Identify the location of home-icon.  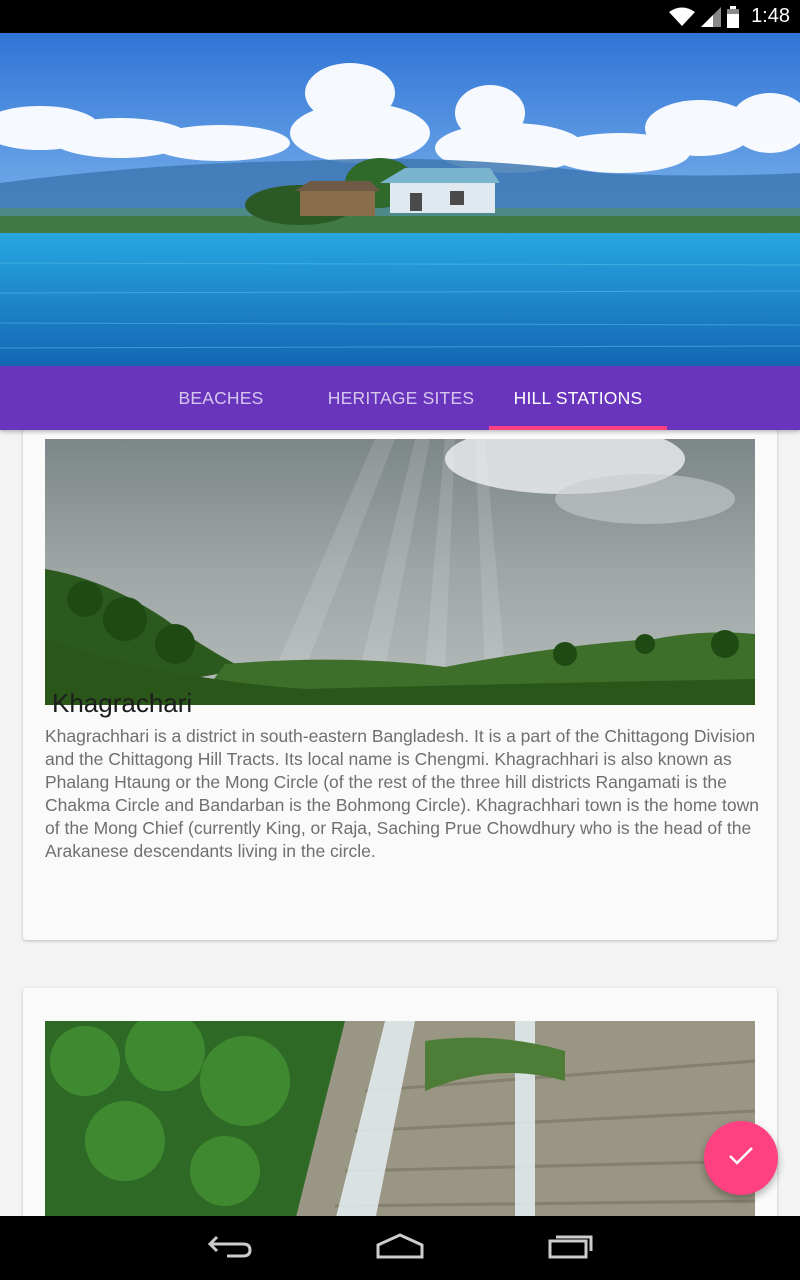
(400, 1248).